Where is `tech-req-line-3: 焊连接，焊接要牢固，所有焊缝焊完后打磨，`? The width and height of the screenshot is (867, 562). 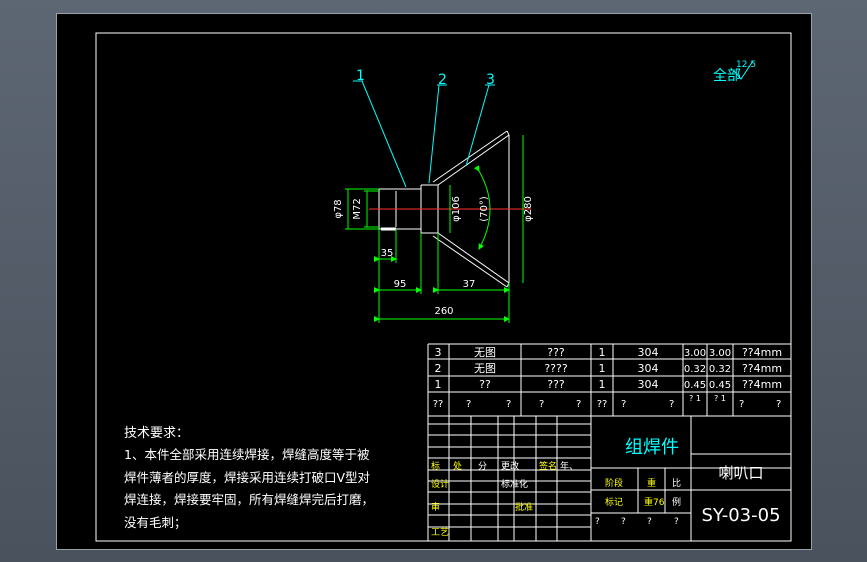 tech-req-line-3: 焊连接，焊接要牢固，所有焊缝焊完后打磨， is located at coordinates (249, 499).